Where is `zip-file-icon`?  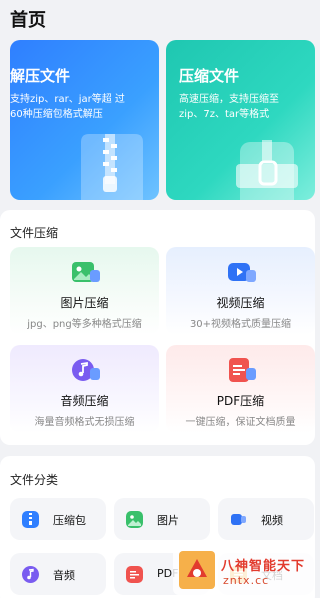 zip-file-icon is located at coordinates (112, 167).